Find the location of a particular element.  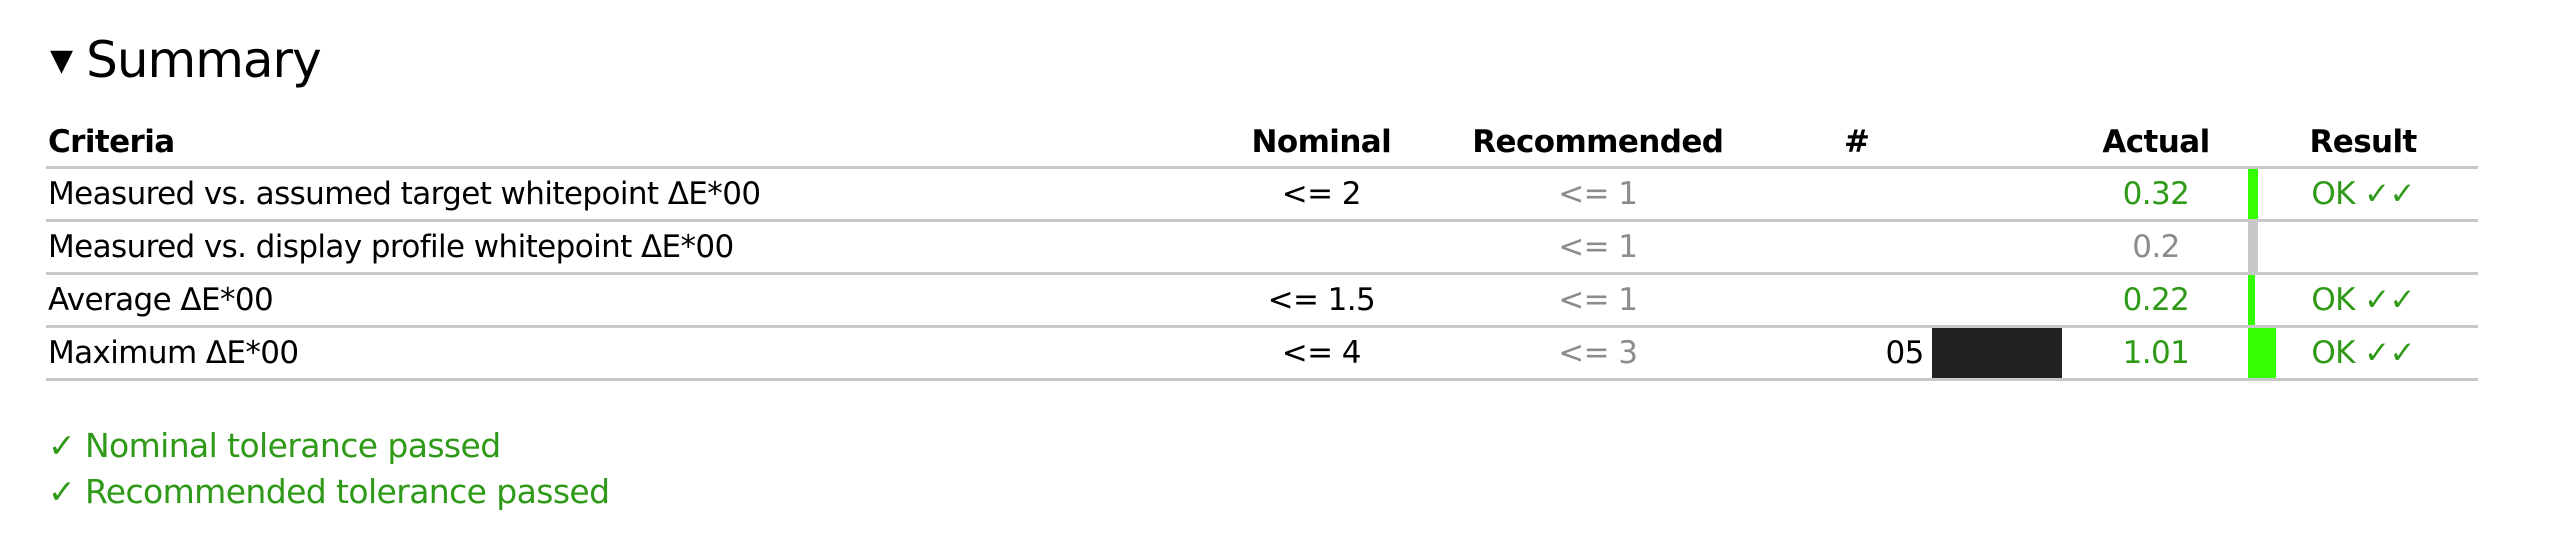

recommended-tolerance-status: ✓ Recommended tolerance passed is located at coordinates (329, 491).